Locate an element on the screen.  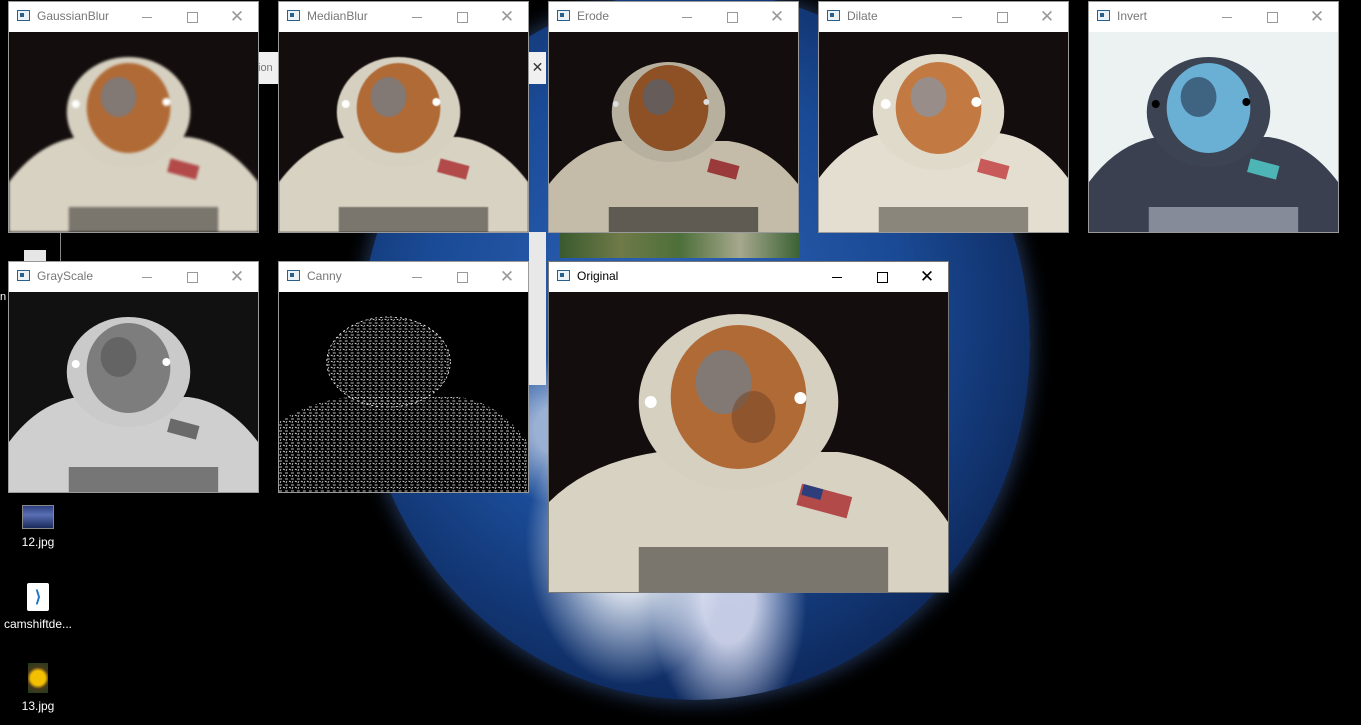
window-canny: Canny ✕ is located at coordinates (403, 377).